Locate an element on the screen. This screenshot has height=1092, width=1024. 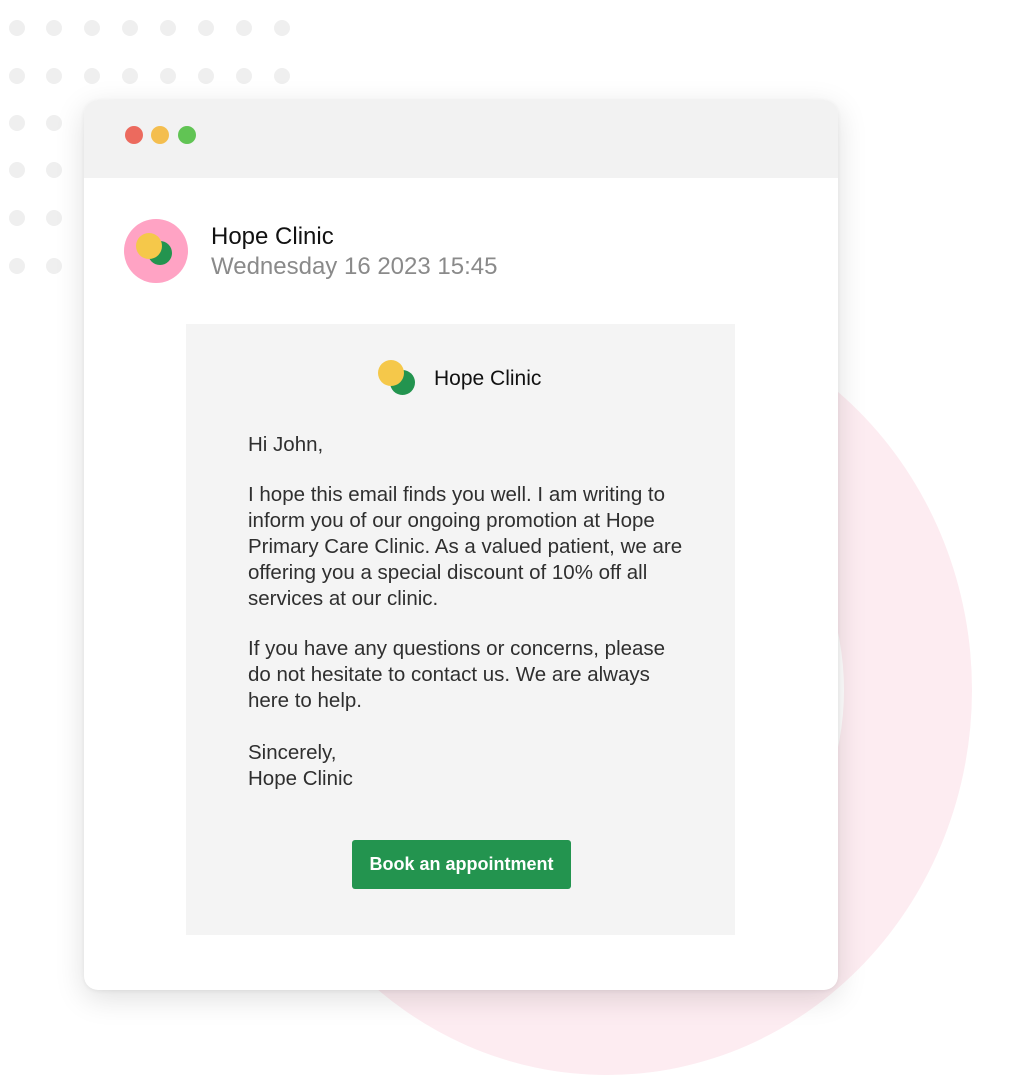
maximize-window-button is located at coordinates (187, 135).